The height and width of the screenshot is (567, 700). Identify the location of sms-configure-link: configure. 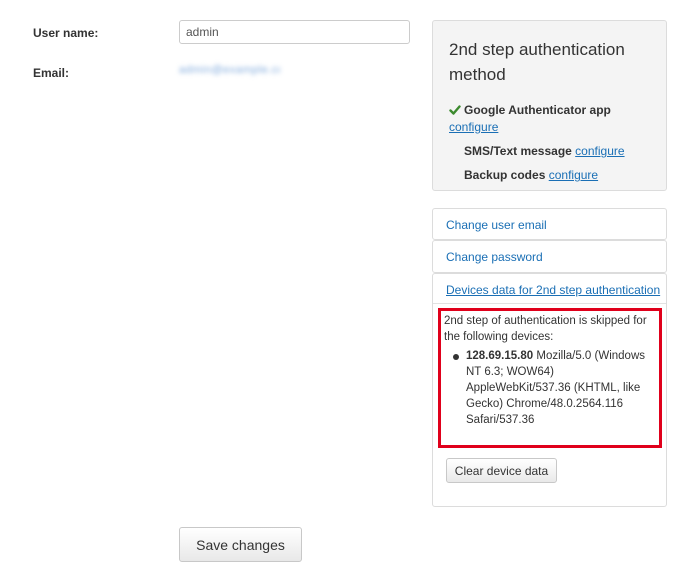
(599, 151).